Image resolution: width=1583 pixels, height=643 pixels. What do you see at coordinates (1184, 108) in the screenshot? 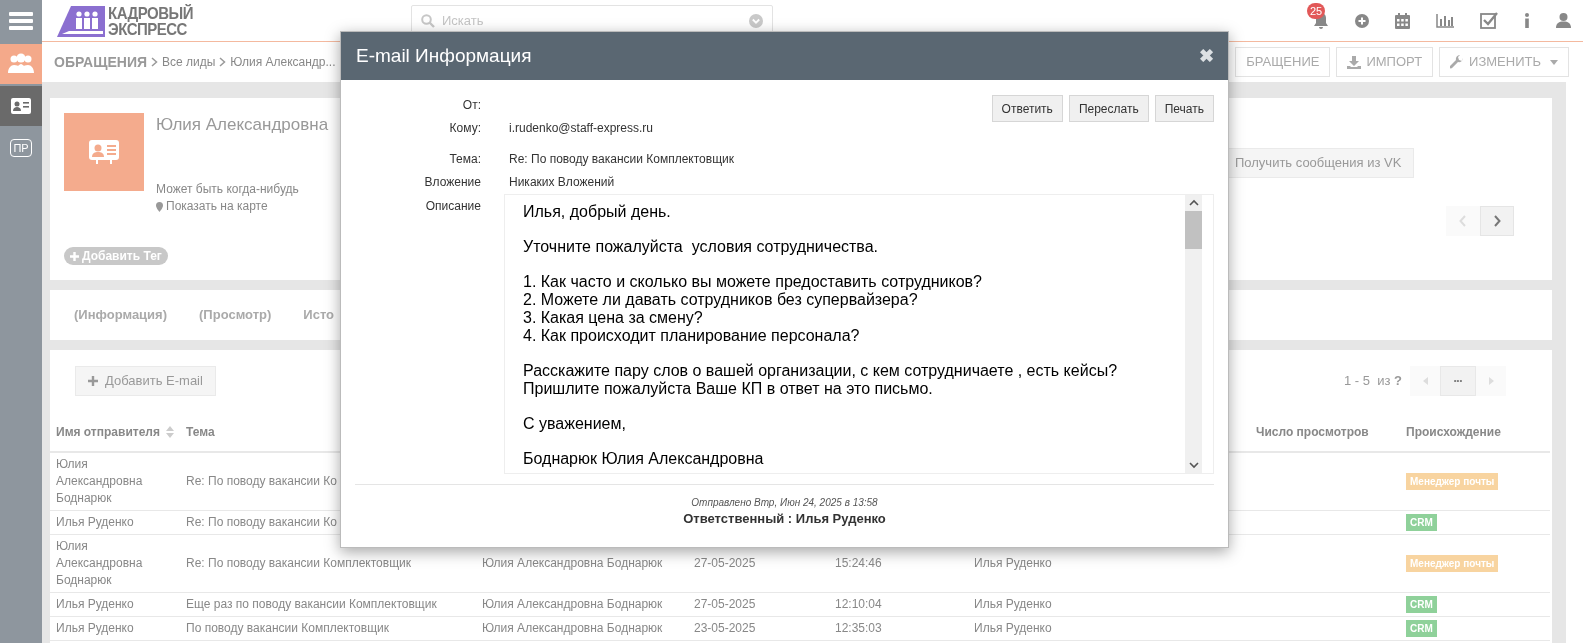
I see `dialog-button: Печать` at bounding box center [1184, 108].